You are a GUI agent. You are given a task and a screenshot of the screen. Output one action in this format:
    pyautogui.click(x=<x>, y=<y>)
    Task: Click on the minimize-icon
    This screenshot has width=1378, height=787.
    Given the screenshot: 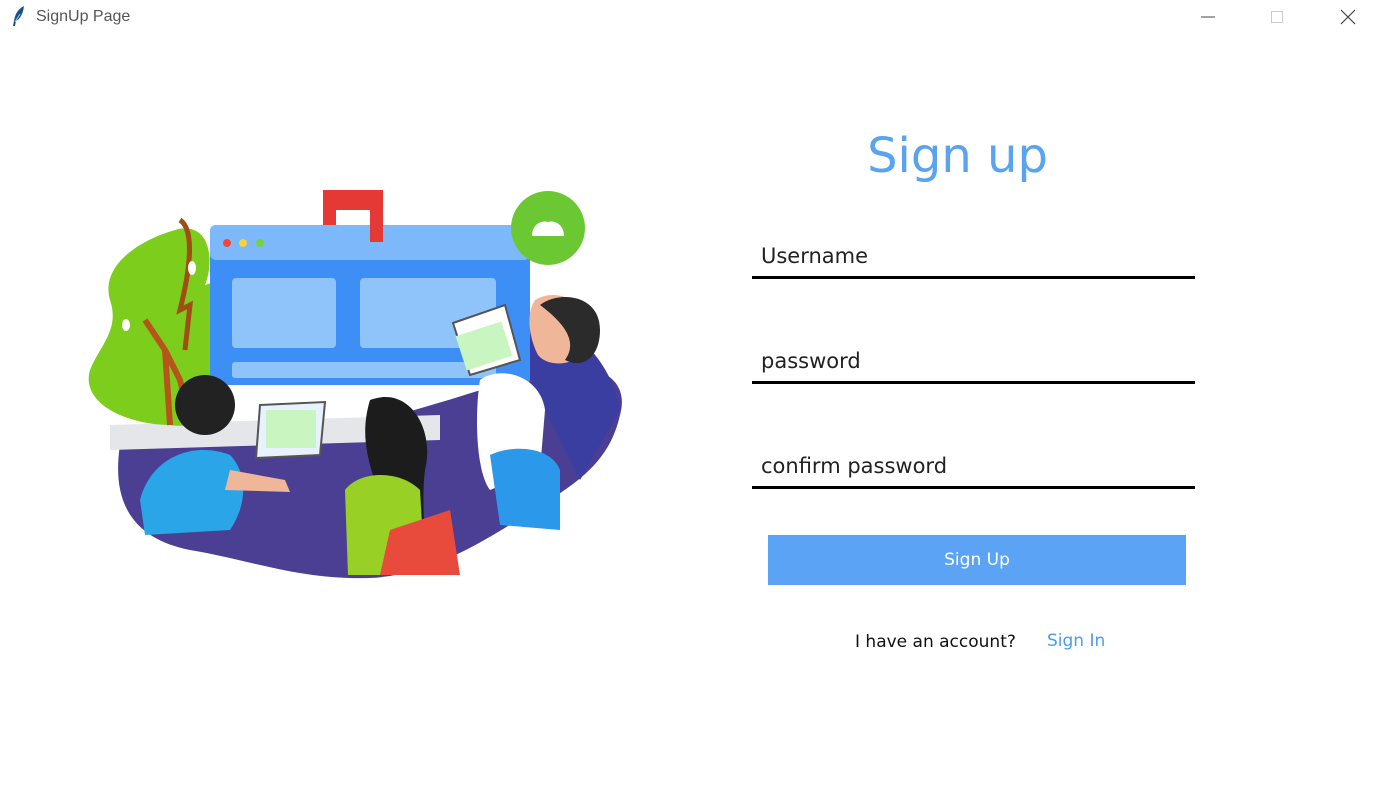 What is the action you would take?
    pyautogui.click(x=1208, y=17)
    